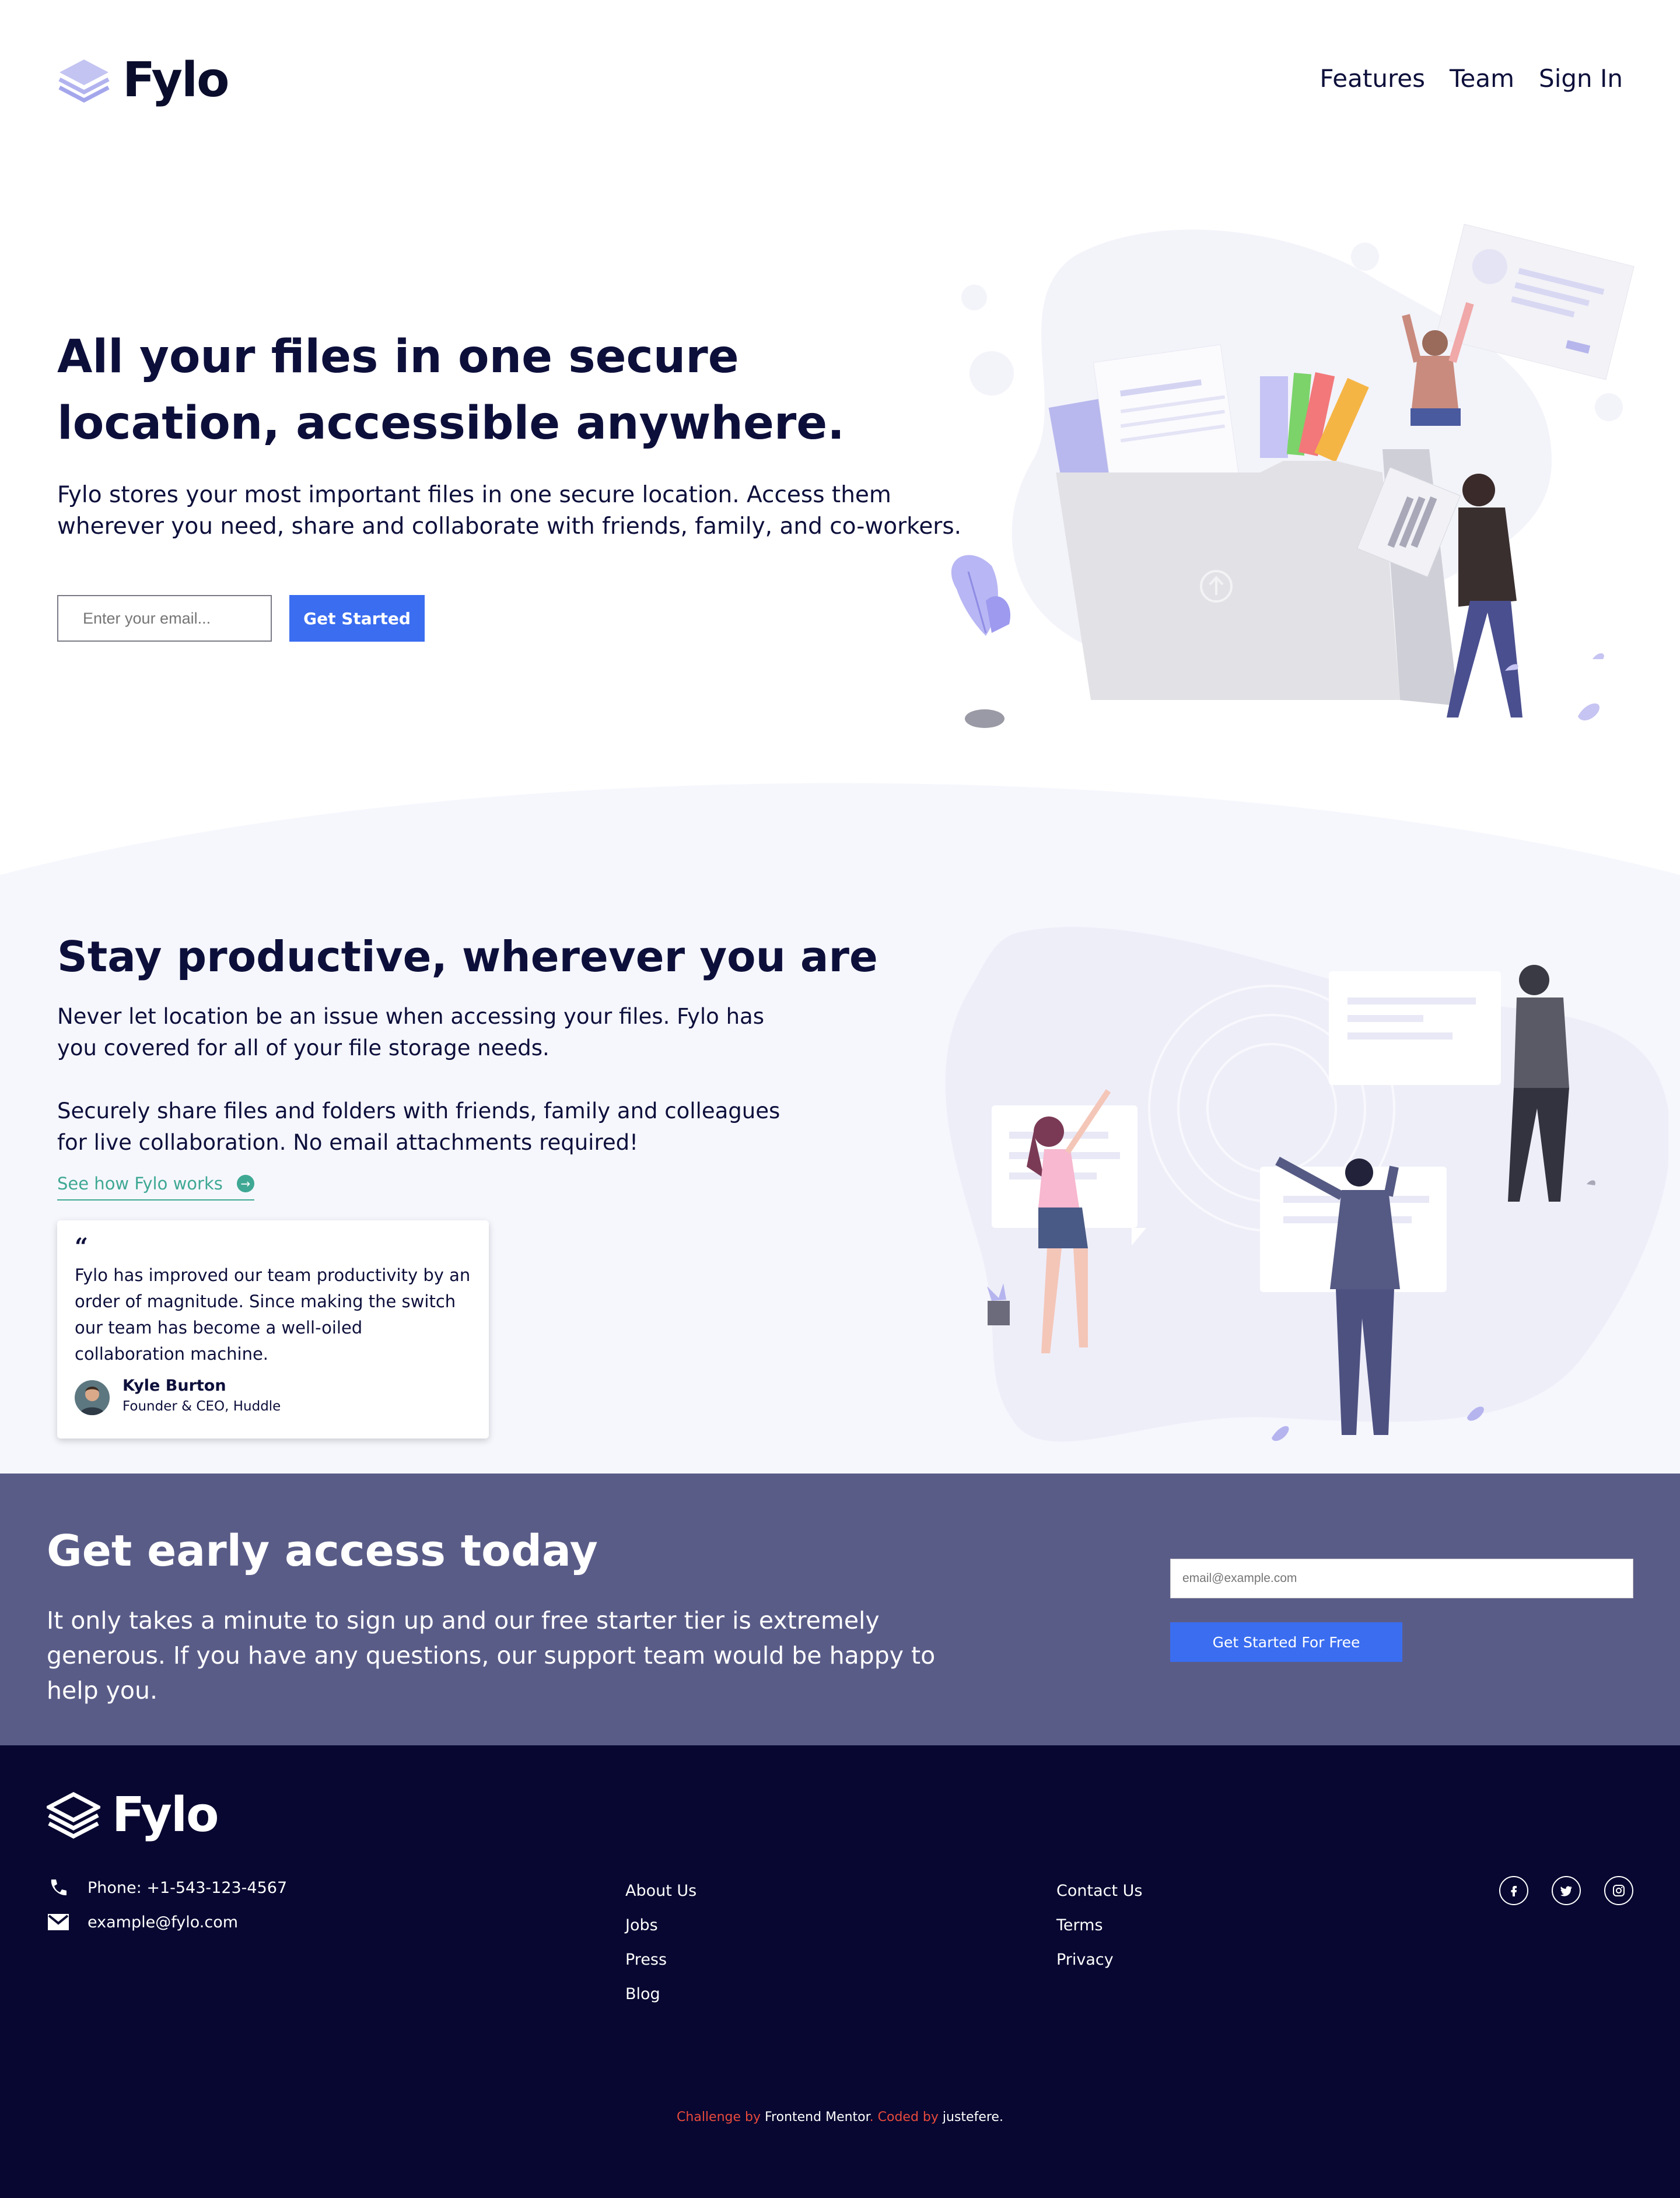  Describe the element at coordinates (1001, 2117) in the screenshot. I see `credits-end: .` at that location.